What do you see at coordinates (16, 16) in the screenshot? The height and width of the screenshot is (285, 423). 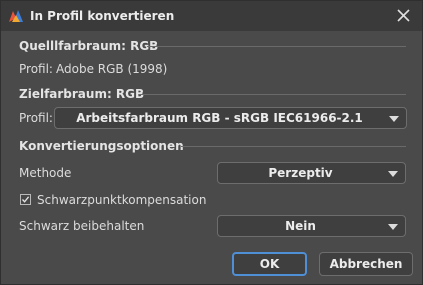 I see `photoshop-app-icon` at bounding box center [16, 16].